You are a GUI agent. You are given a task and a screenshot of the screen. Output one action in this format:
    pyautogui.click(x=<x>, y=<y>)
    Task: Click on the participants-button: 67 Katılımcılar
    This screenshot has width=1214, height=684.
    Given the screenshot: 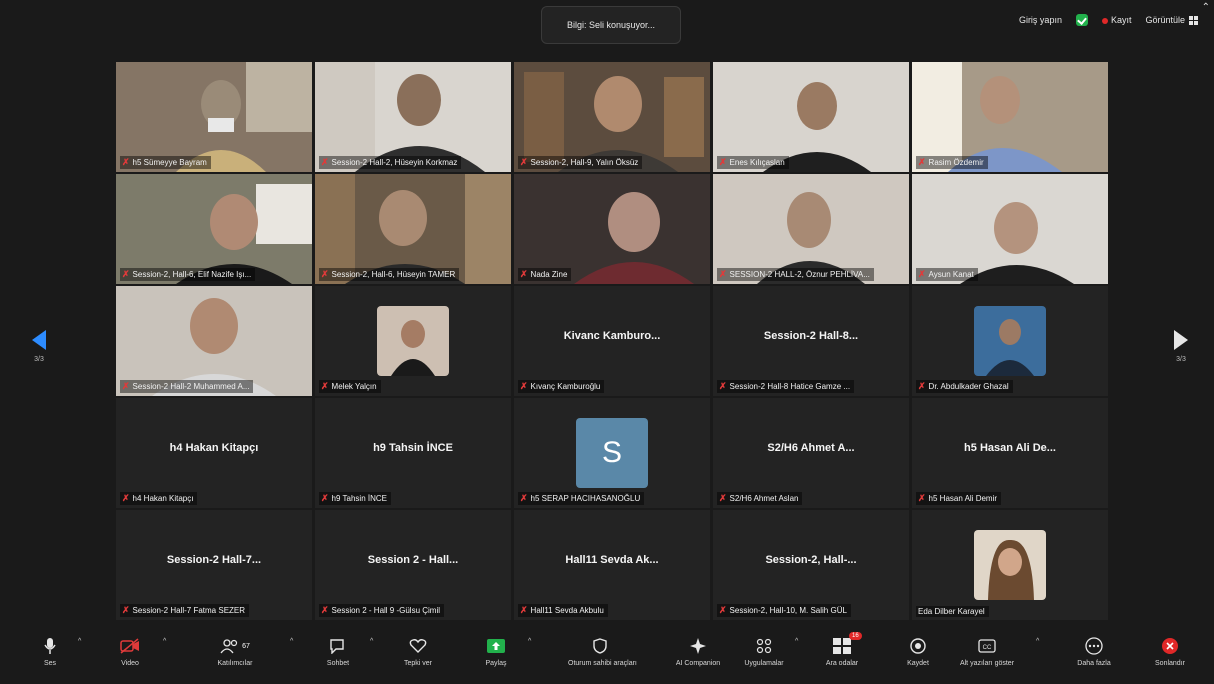 What is the action you would take?
    pyautogui.click(x=235, y=651)
    